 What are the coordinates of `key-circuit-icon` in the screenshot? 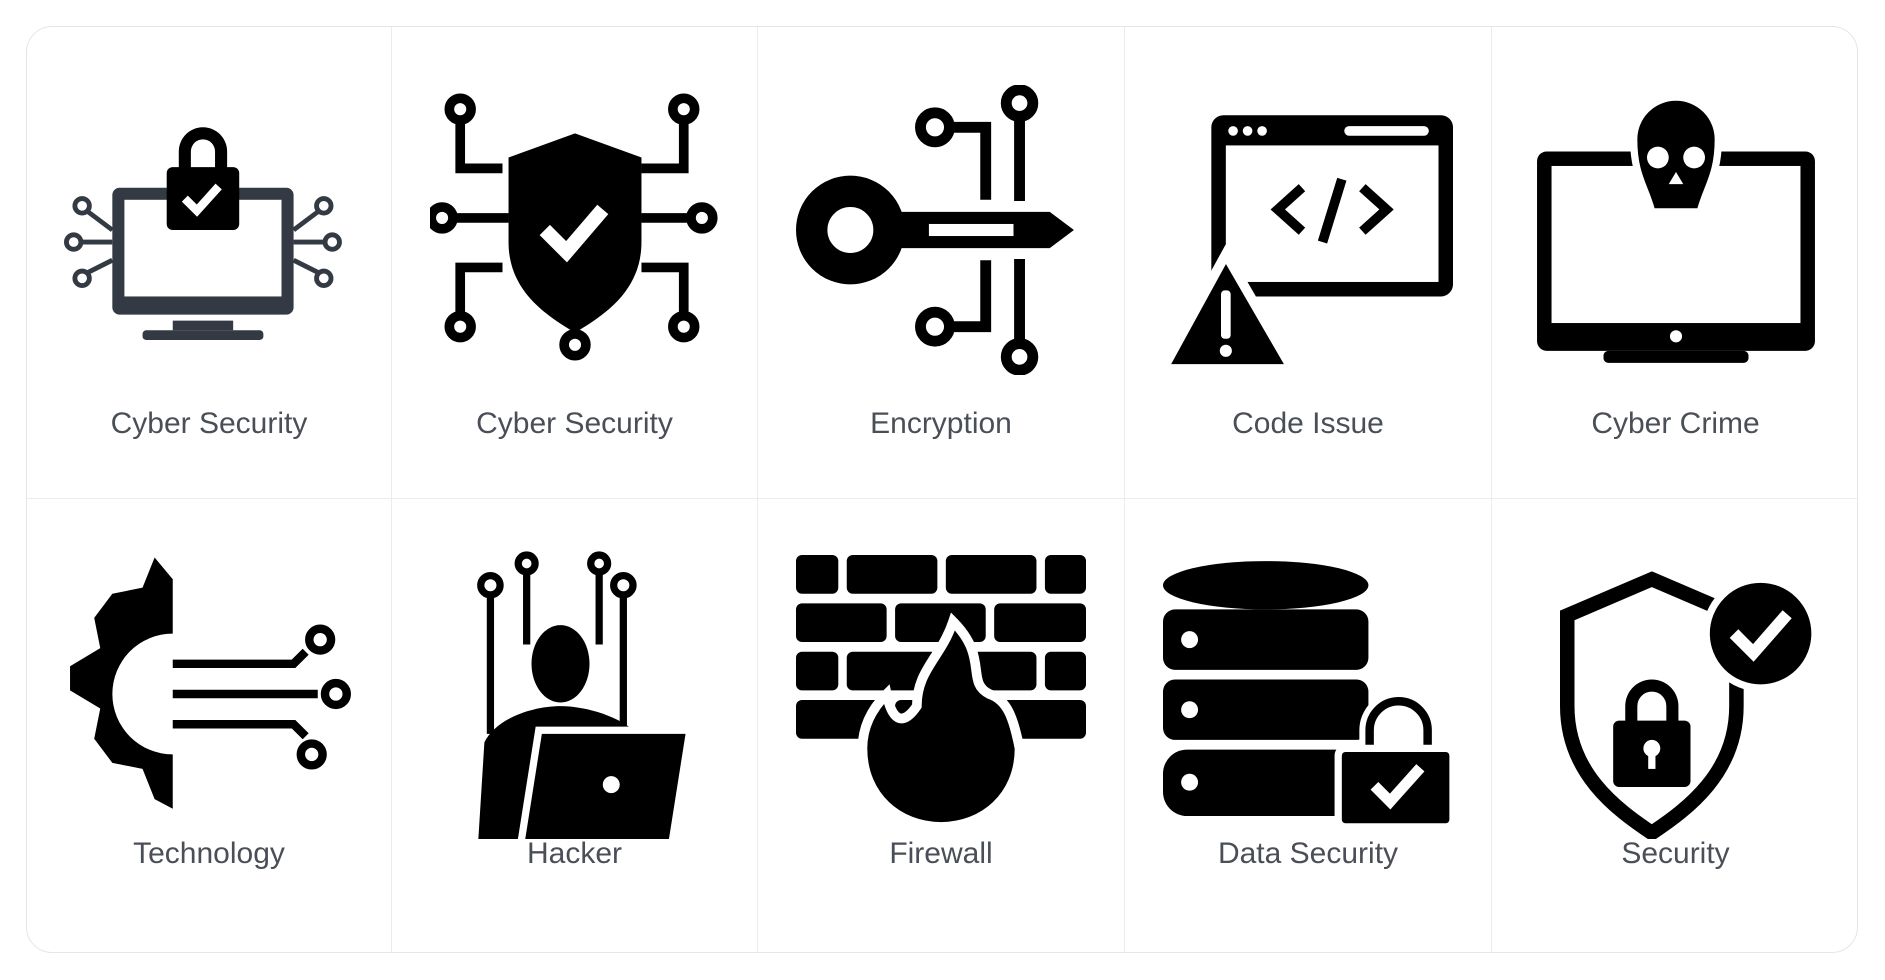 It's located at (935, 230).